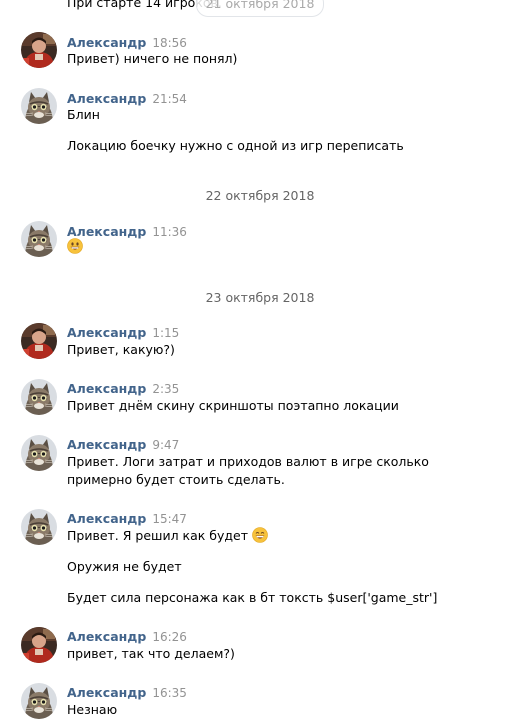 This screenshot has width=524, height=727. I want to click on message-time: 16:35, so click(169, 693).